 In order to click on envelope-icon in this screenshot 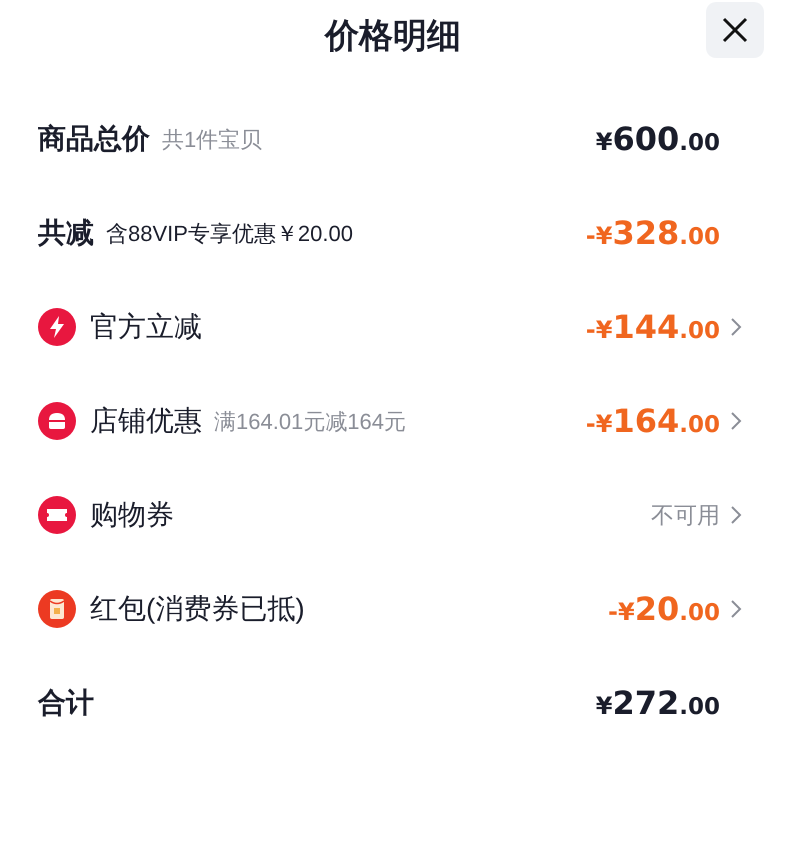, I will do `click(57, 609)`.